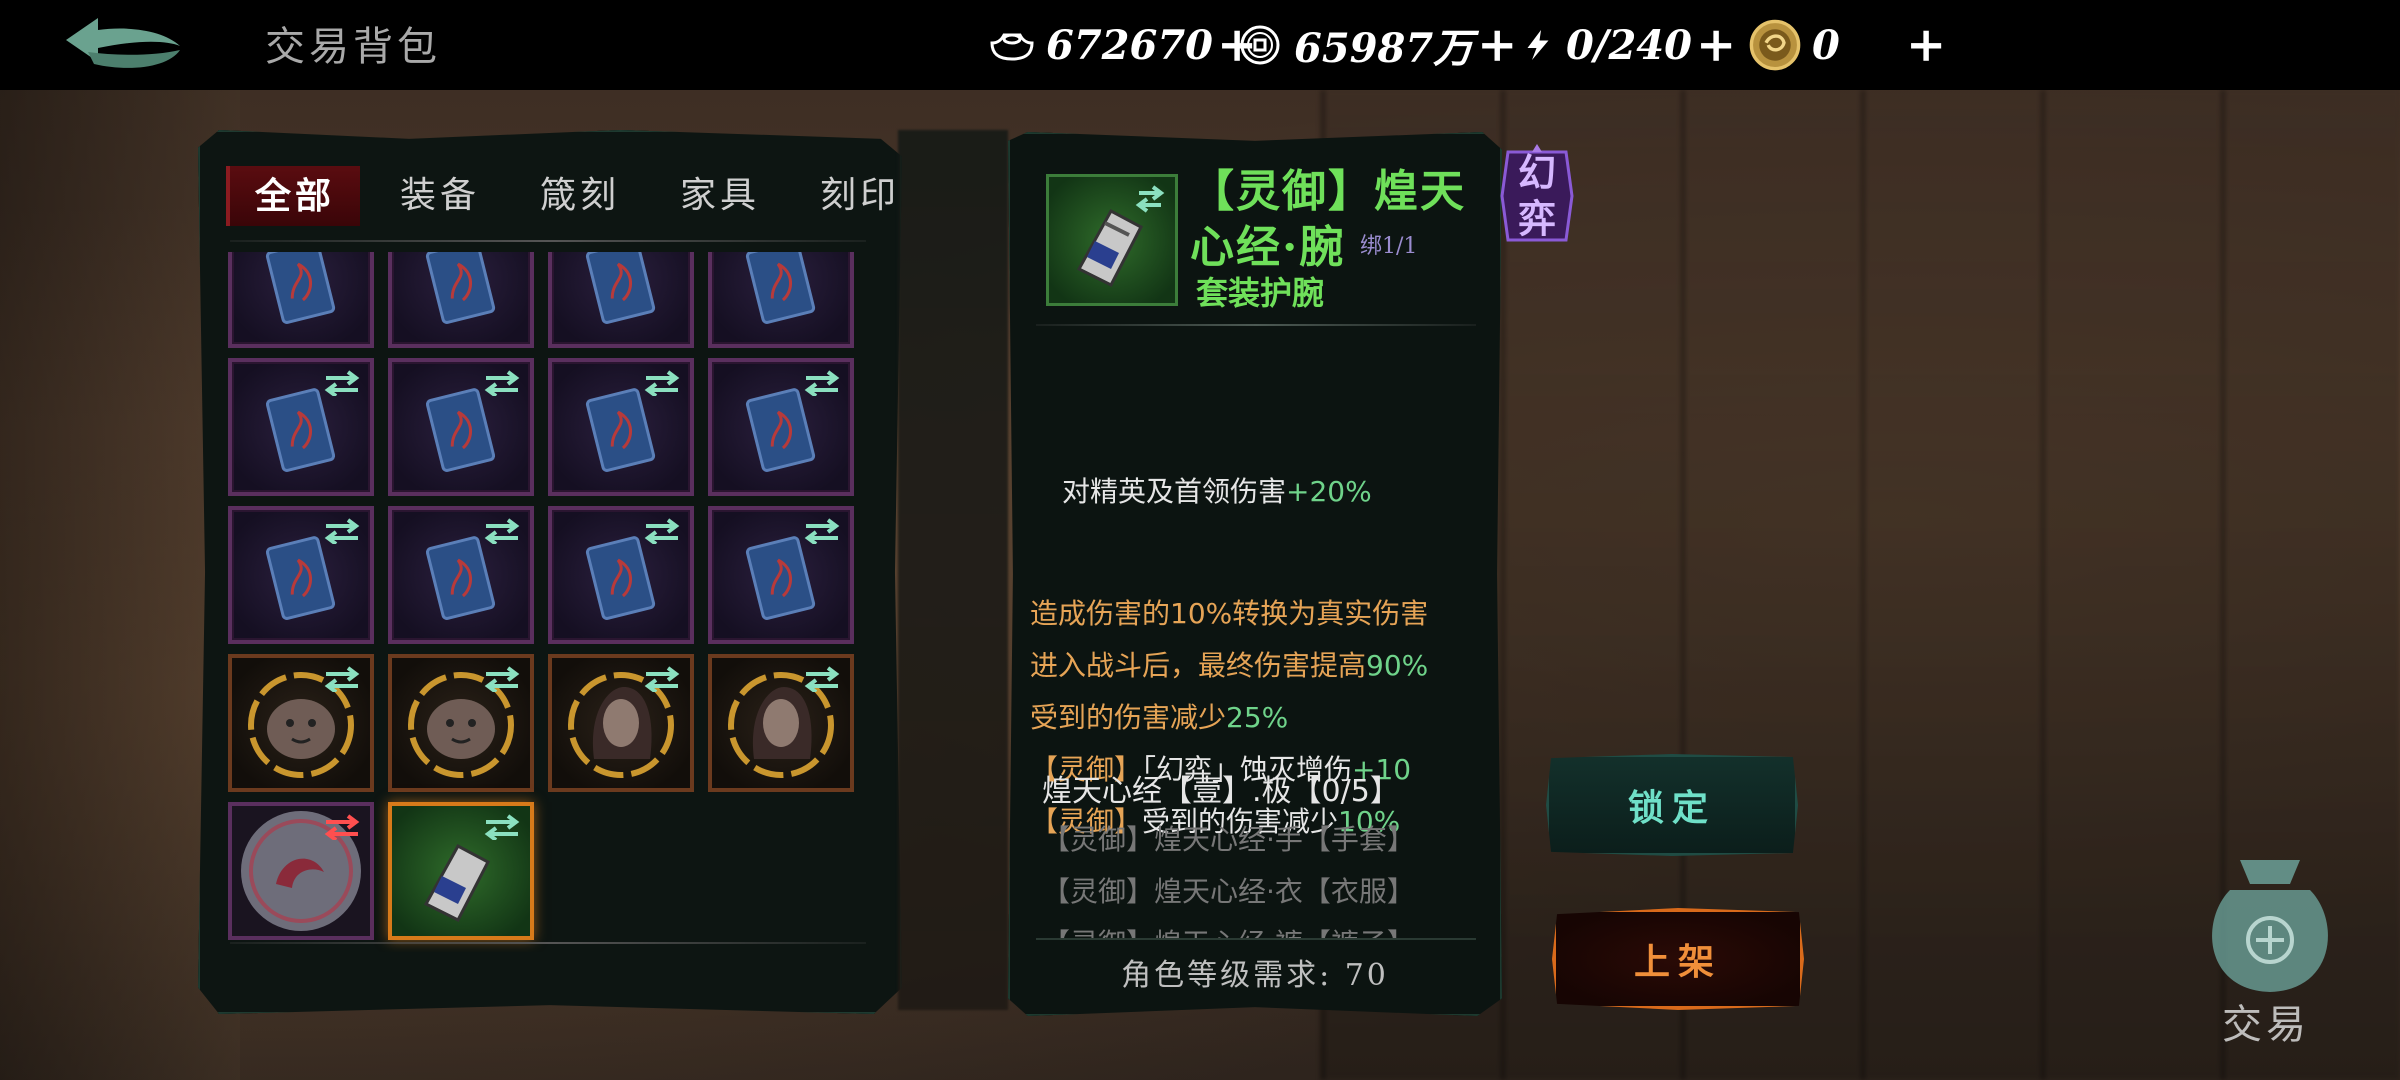 This screenshot has width=2400, height=1080. Describe the element at coordinates (1256, 325) in the screenshot. I see `detail-divider` at that location.